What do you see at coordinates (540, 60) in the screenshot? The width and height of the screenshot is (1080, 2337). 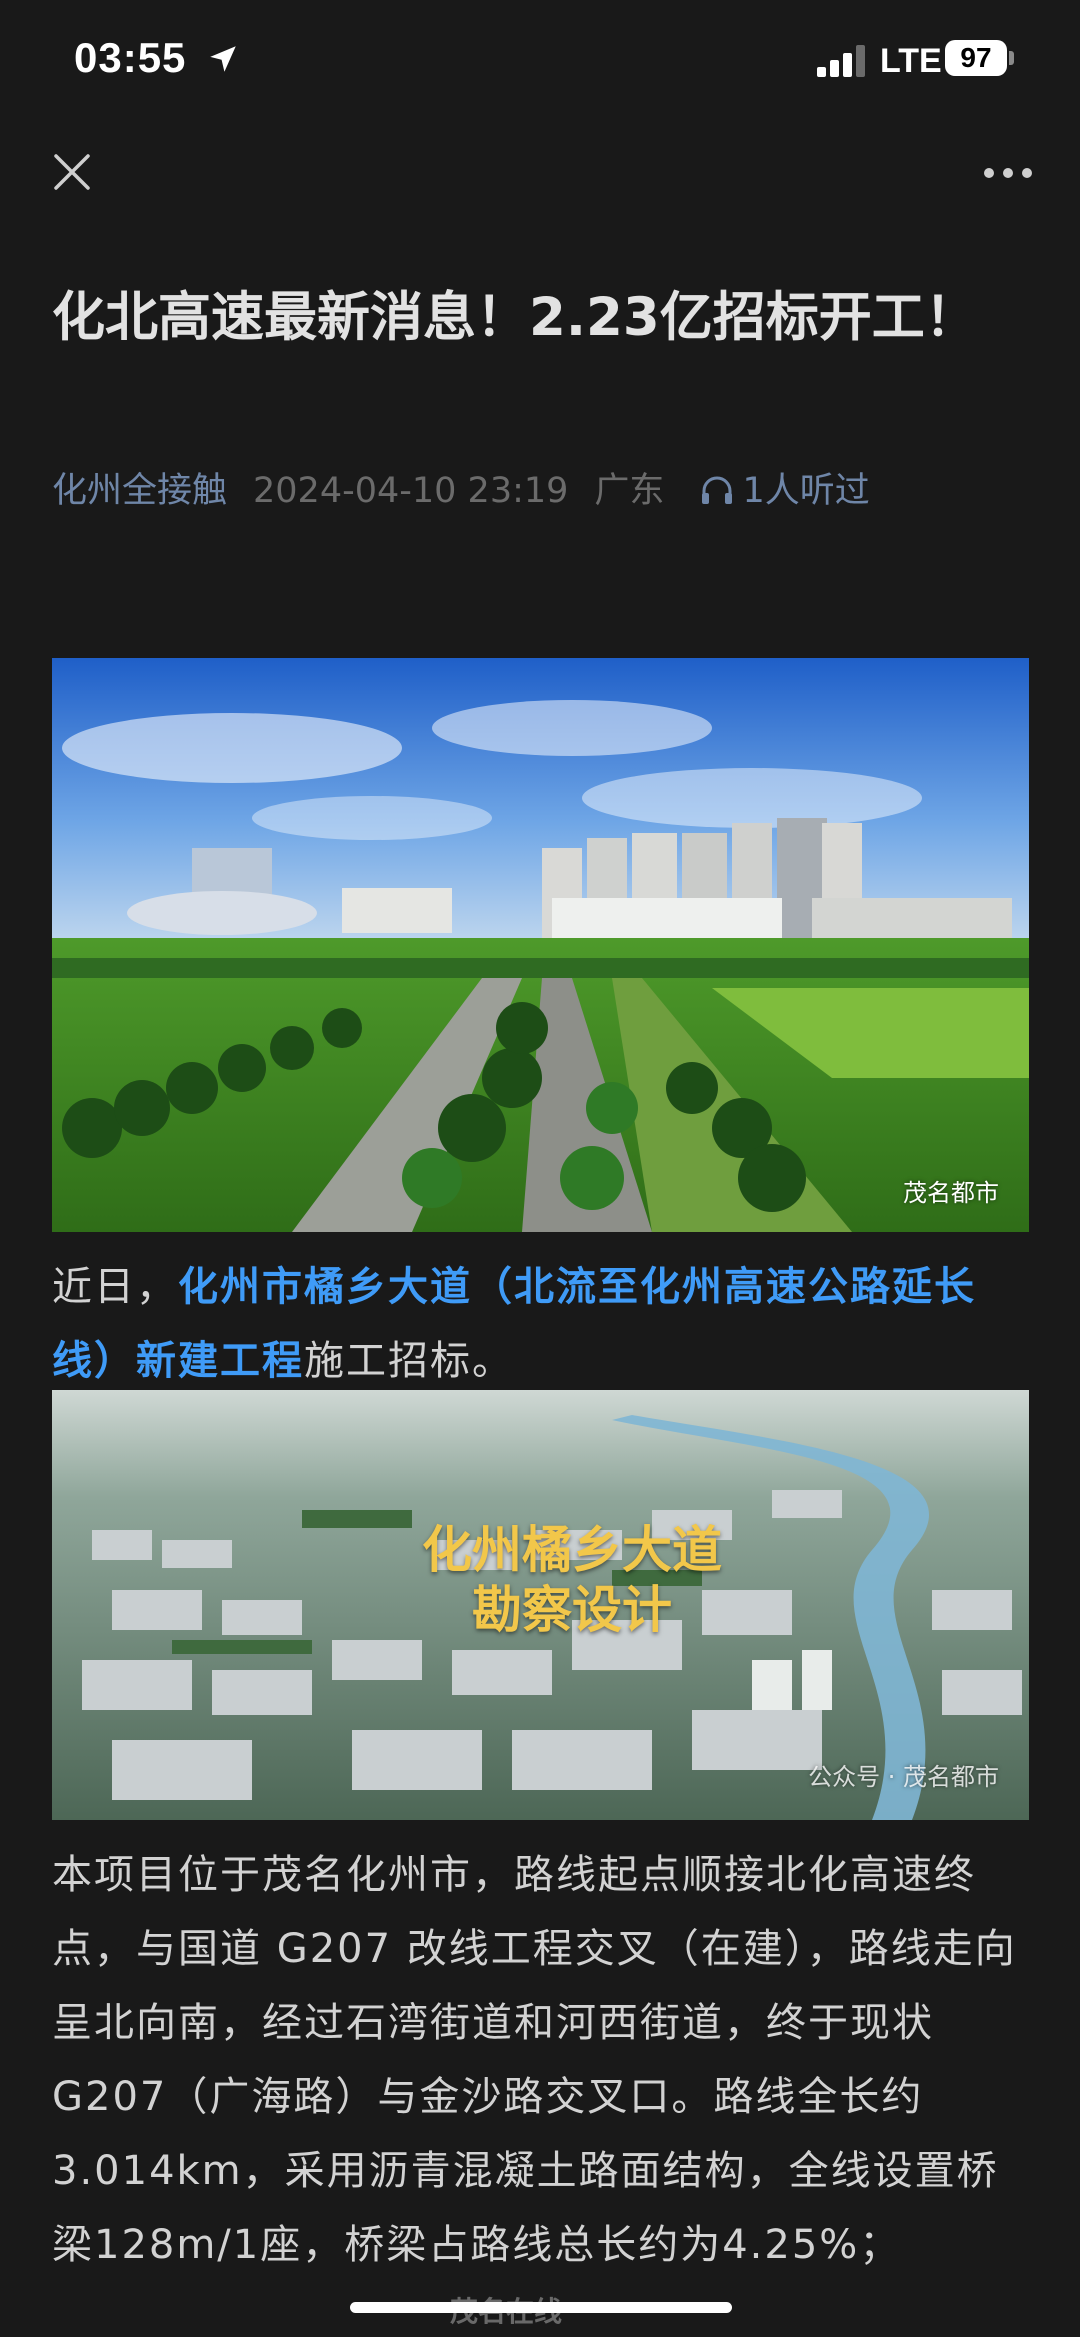 I see `status-bar: 03:55 LTE 97` at bounding box center [540, 60].